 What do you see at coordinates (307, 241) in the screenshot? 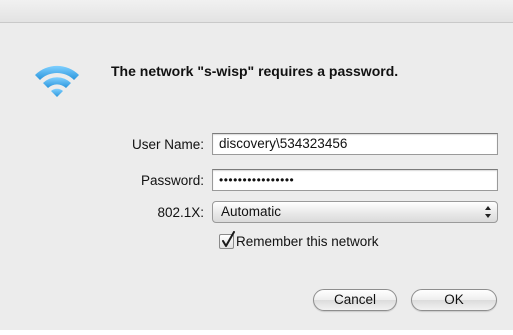
I see `remember-network-label: Remember this network` at bounding box center [307, 241].